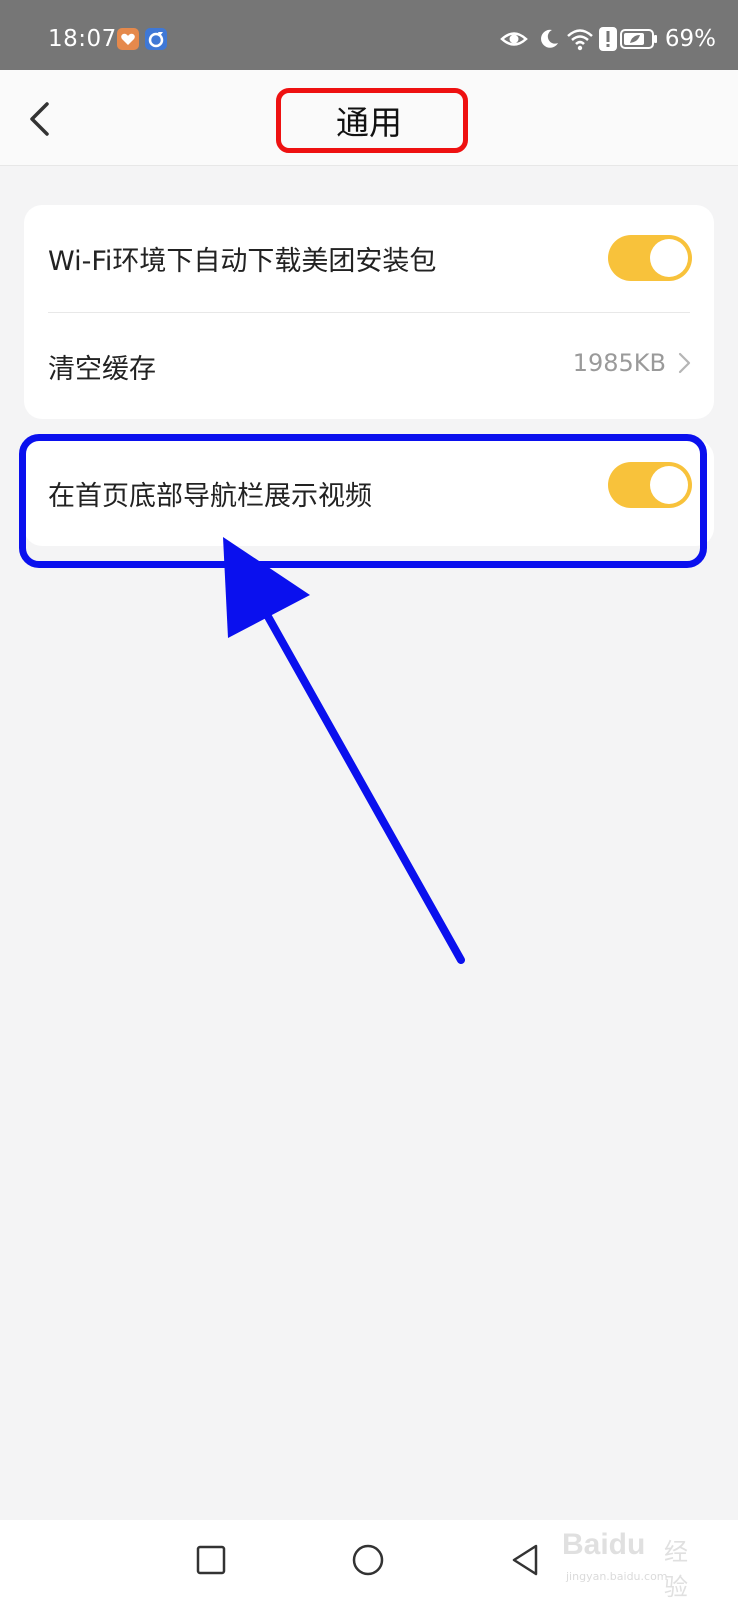 Image resolution: width=738 pixels, height=1600 pixels. Describe the element at coordinates (639, 41) in the screenshot. I see `battery-icon` at that location.